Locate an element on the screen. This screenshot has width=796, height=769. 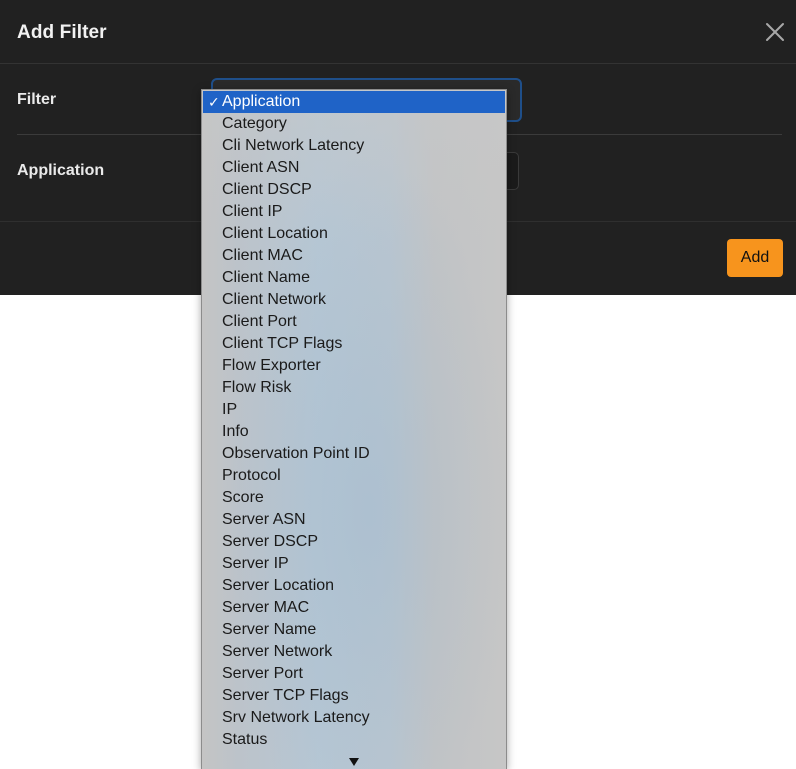
dropdown-option: Client IP is located at coordinates (354, 212).